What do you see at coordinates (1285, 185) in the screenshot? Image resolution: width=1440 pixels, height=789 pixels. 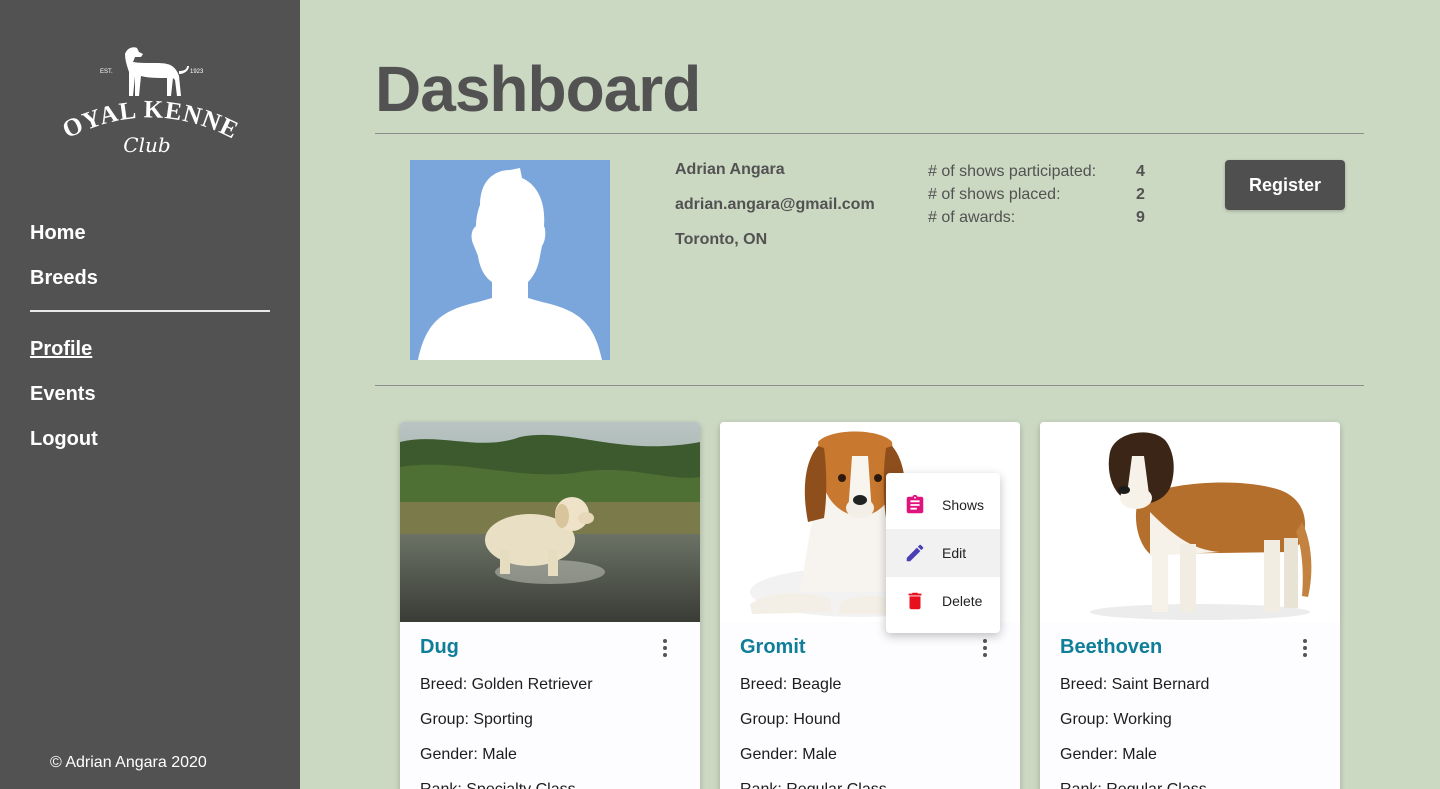 I see `register-button: Register` at bounding box center [1285, 185].